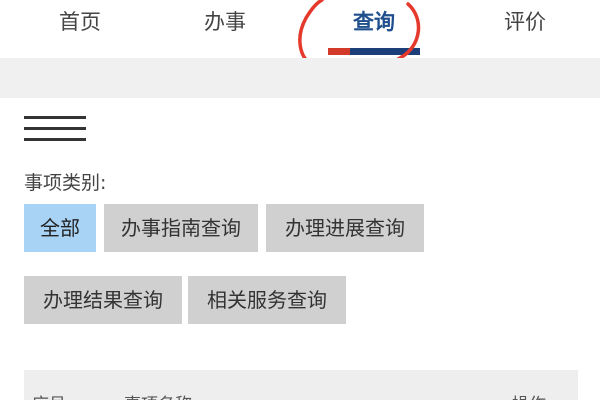 This screenshot has height=400, width=600. What do you see at coordinates (103, 300) in the screenshot?
I see `filter-chip-result-query: 办理结果查询` at bounding box center [103, 300].